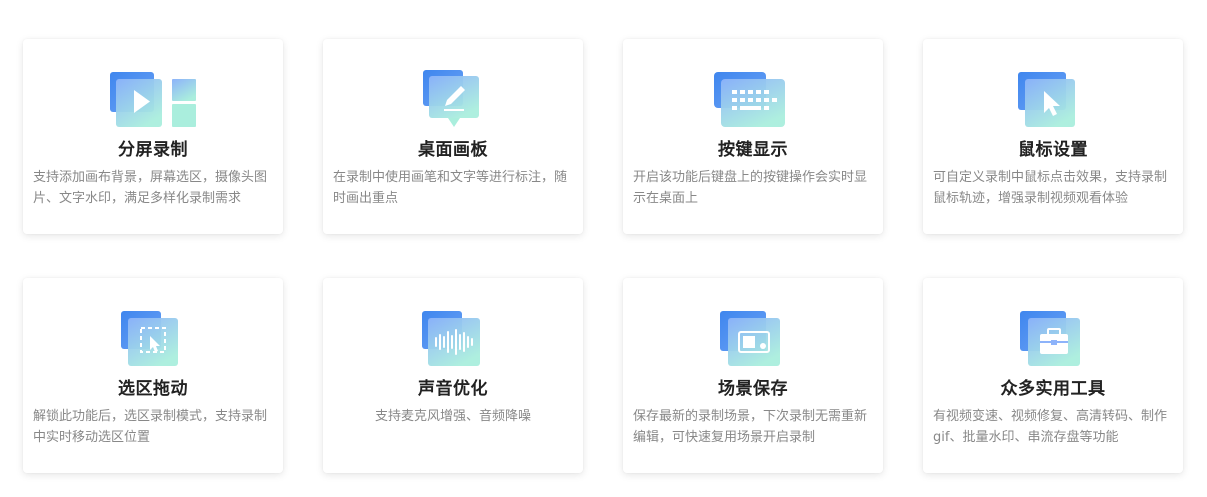 This screenshot has height=497, width=1207. I want to click on feature-title: 按键显示, so click(753, 150).